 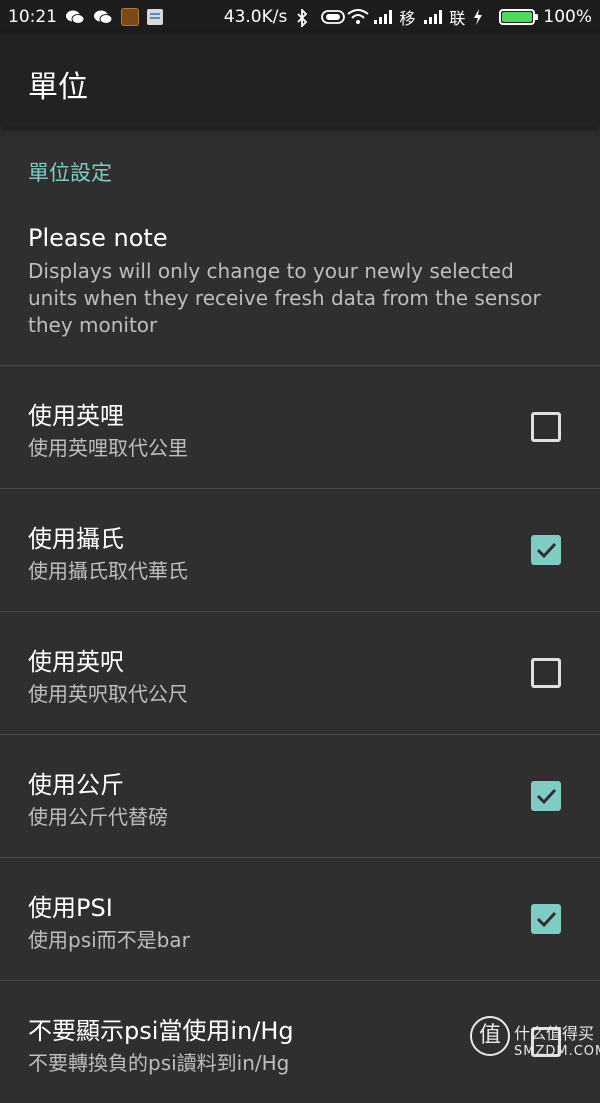 I want to click on watermark-domain: SMZDM.COM, so click(x=557, y=1051).